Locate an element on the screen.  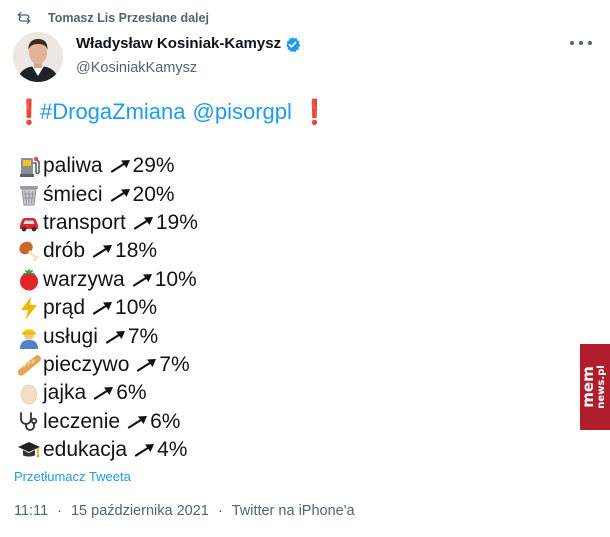
worker-icon is located at coordinates (29, 337).